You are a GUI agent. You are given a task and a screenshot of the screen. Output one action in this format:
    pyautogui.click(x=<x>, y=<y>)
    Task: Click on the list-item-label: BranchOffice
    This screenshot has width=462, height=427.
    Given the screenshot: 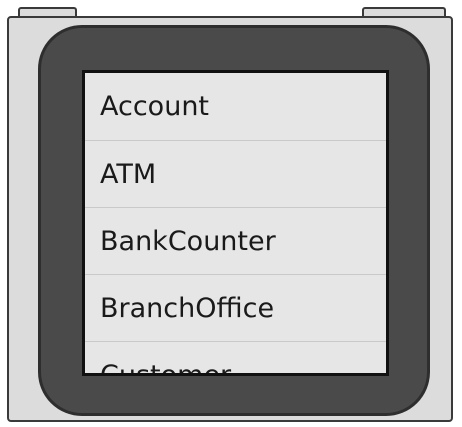 What is the action you would take?
    pyautogui.click(x=187, y=308)
    